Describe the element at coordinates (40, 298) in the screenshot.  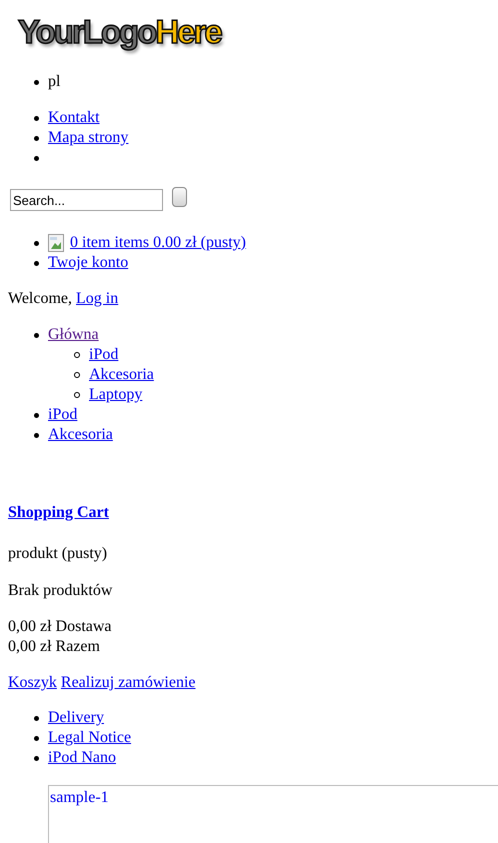
I see `welcome-text: Welcome,` at that location.